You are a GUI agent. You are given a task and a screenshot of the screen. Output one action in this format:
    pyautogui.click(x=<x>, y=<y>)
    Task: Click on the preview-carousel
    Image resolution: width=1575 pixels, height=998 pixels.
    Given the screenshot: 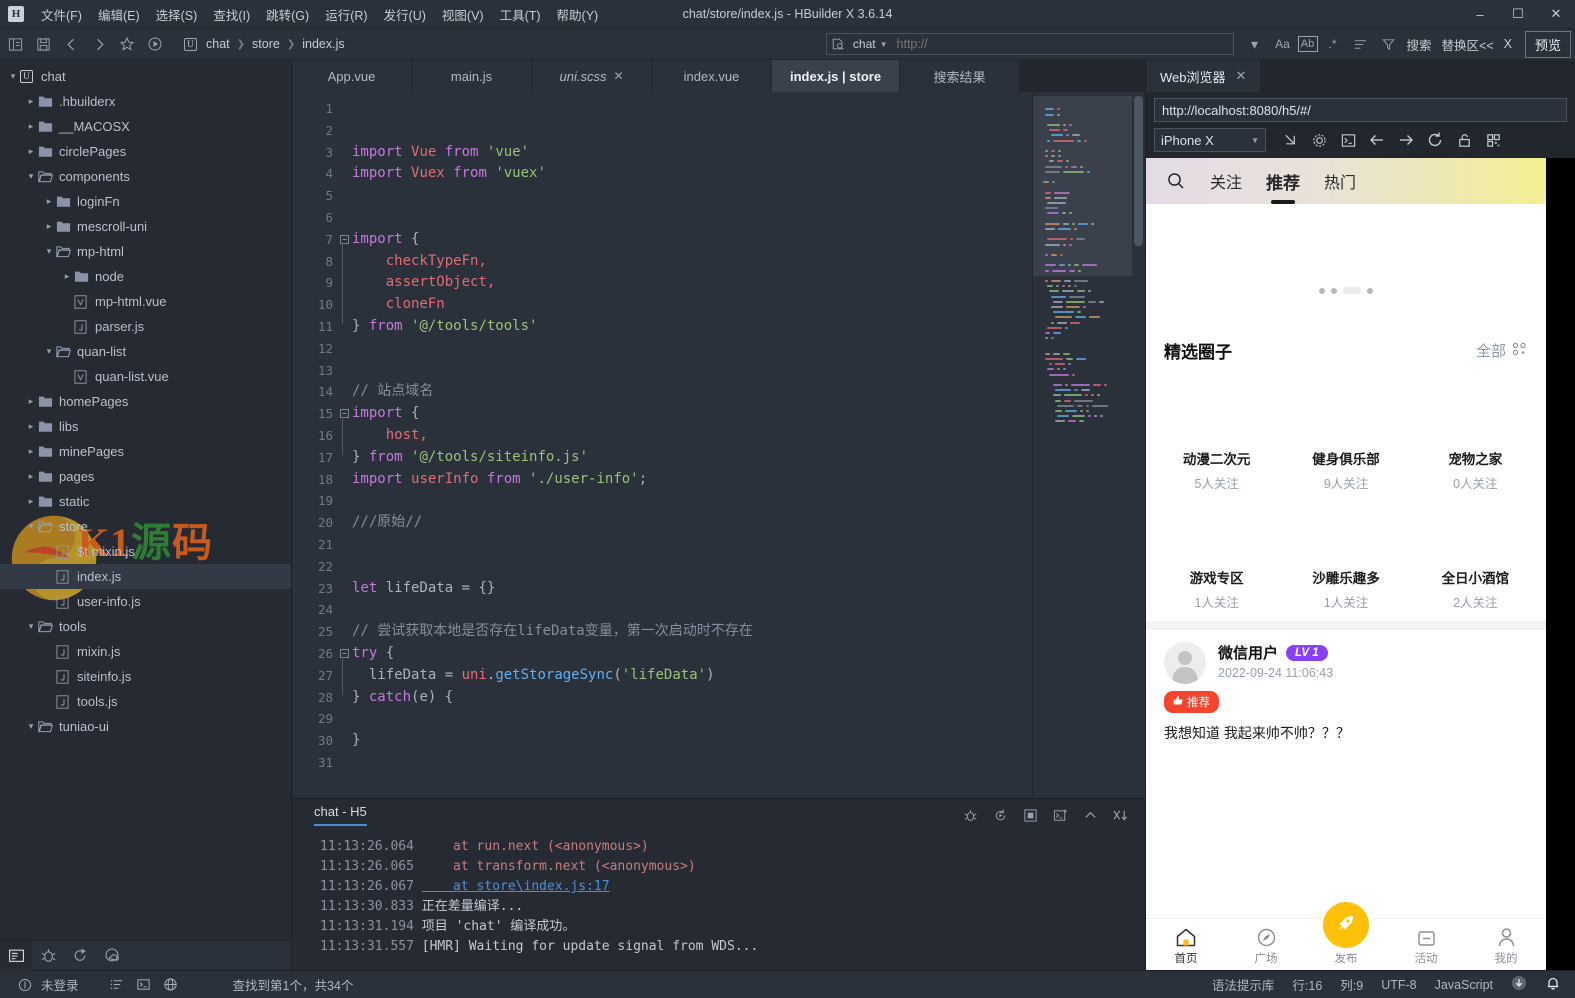 What is the action you would take?
    pyautogui.click(x=1346, y=268)
    